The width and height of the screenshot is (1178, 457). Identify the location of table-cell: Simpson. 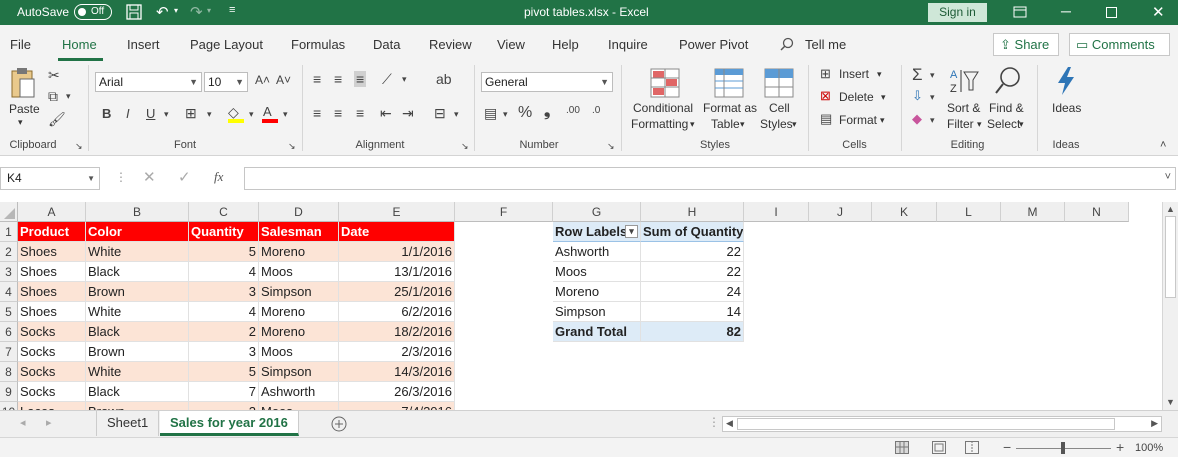
(299, 372).